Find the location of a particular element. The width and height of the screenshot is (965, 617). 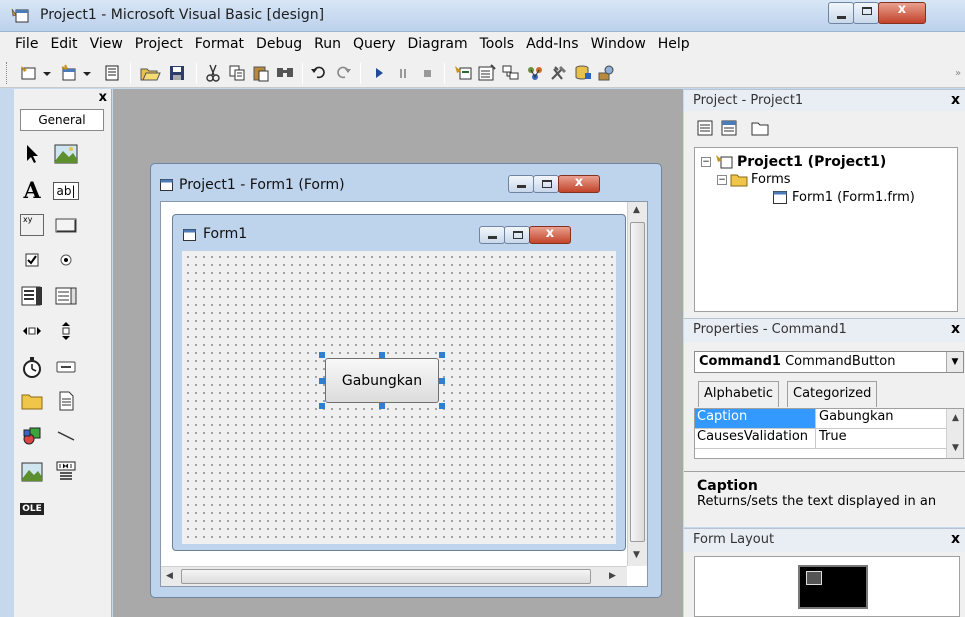

vertical-scroll-thumb is located at coordinates (637, 382).